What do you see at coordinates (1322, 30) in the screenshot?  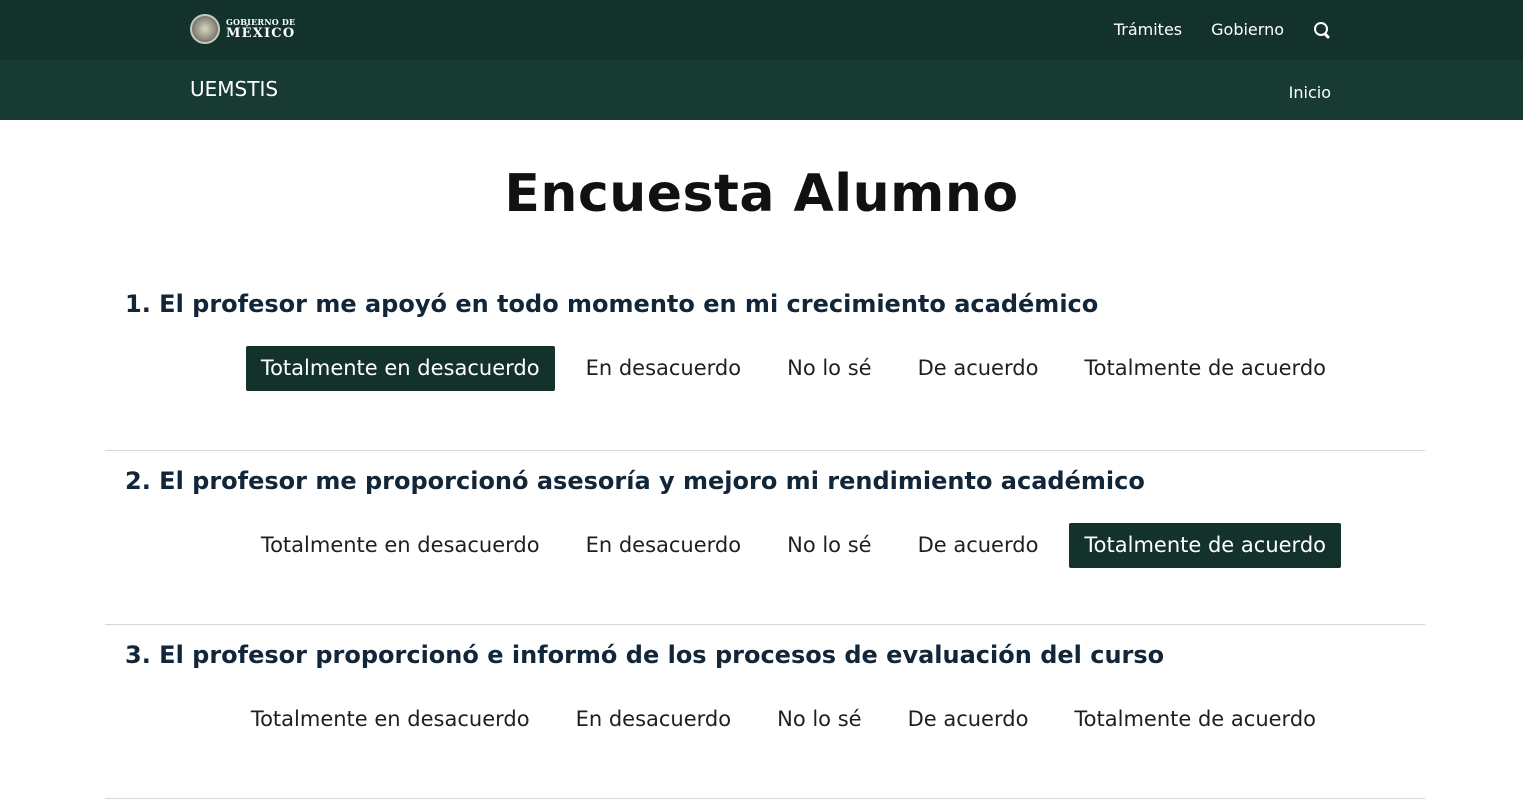 I see `search-icon` at bounding box center [1322, 30].